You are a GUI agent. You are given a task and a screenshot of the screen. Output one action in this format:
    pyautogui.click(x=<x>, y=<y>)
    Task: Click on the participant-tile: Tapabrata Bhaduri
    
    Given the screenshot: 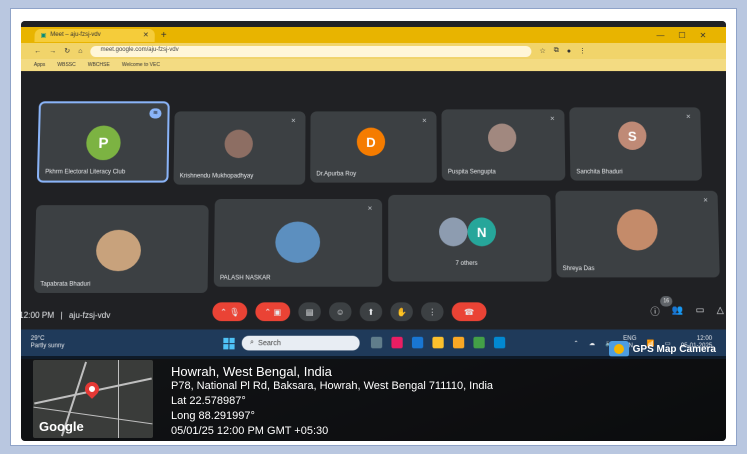 What is the action you would take?
    pyautogui.click(x=121, y=249)
    